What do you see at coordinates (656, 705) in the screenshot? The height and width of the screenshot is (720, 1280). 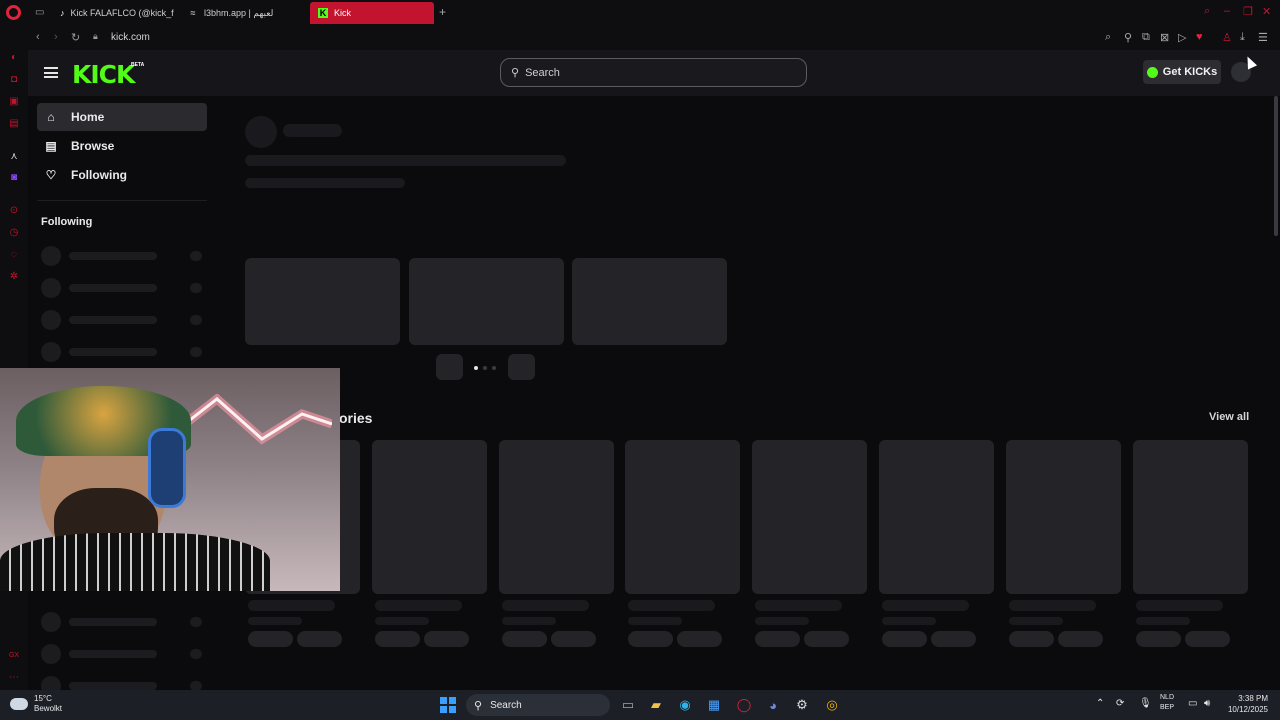 I see `file-explorer-icon: ▰` at bounding box center [656, 705].